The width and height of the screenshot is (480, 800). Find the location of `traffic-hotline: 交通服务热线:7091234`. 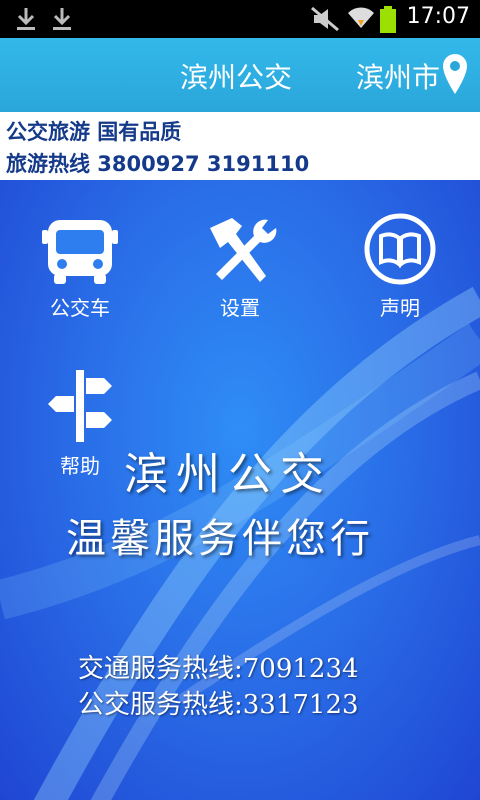

traffic-hotline: 交通服务热线:7091234 is located at coordinates (218, 669).